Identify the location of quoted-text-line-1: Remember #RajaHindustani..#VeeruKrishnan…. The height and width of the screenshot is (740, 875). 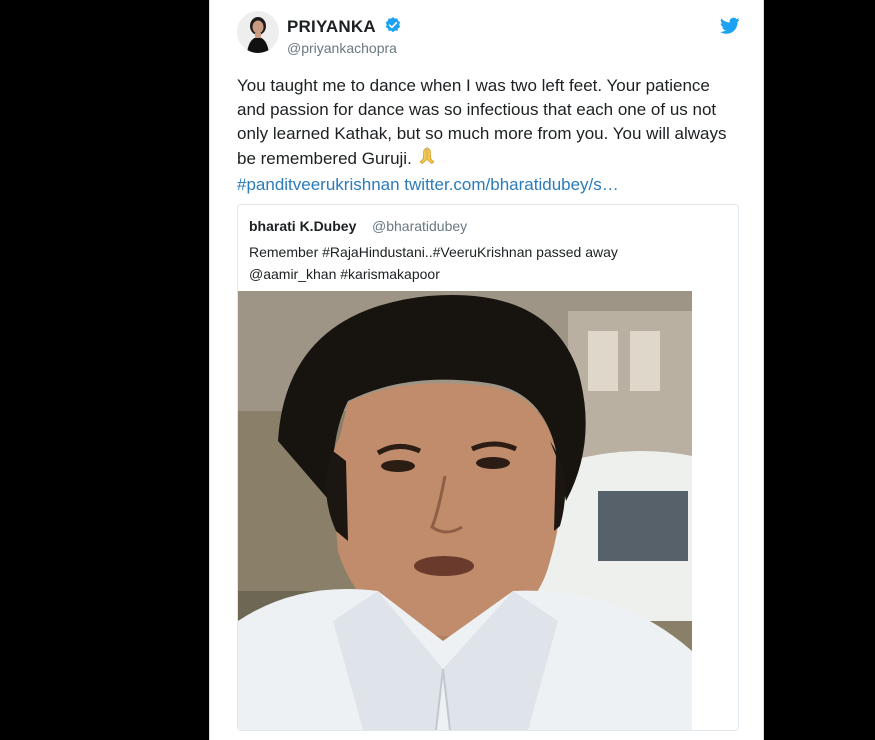
(433, 252).